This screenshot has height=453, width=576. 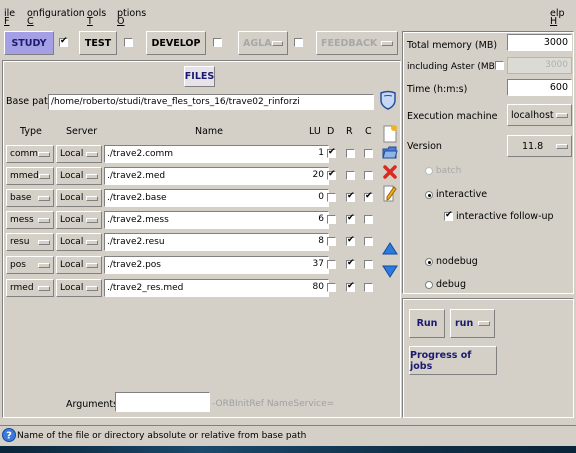 I want to click on file-type-select: rmed, so click(x=30, y=288).